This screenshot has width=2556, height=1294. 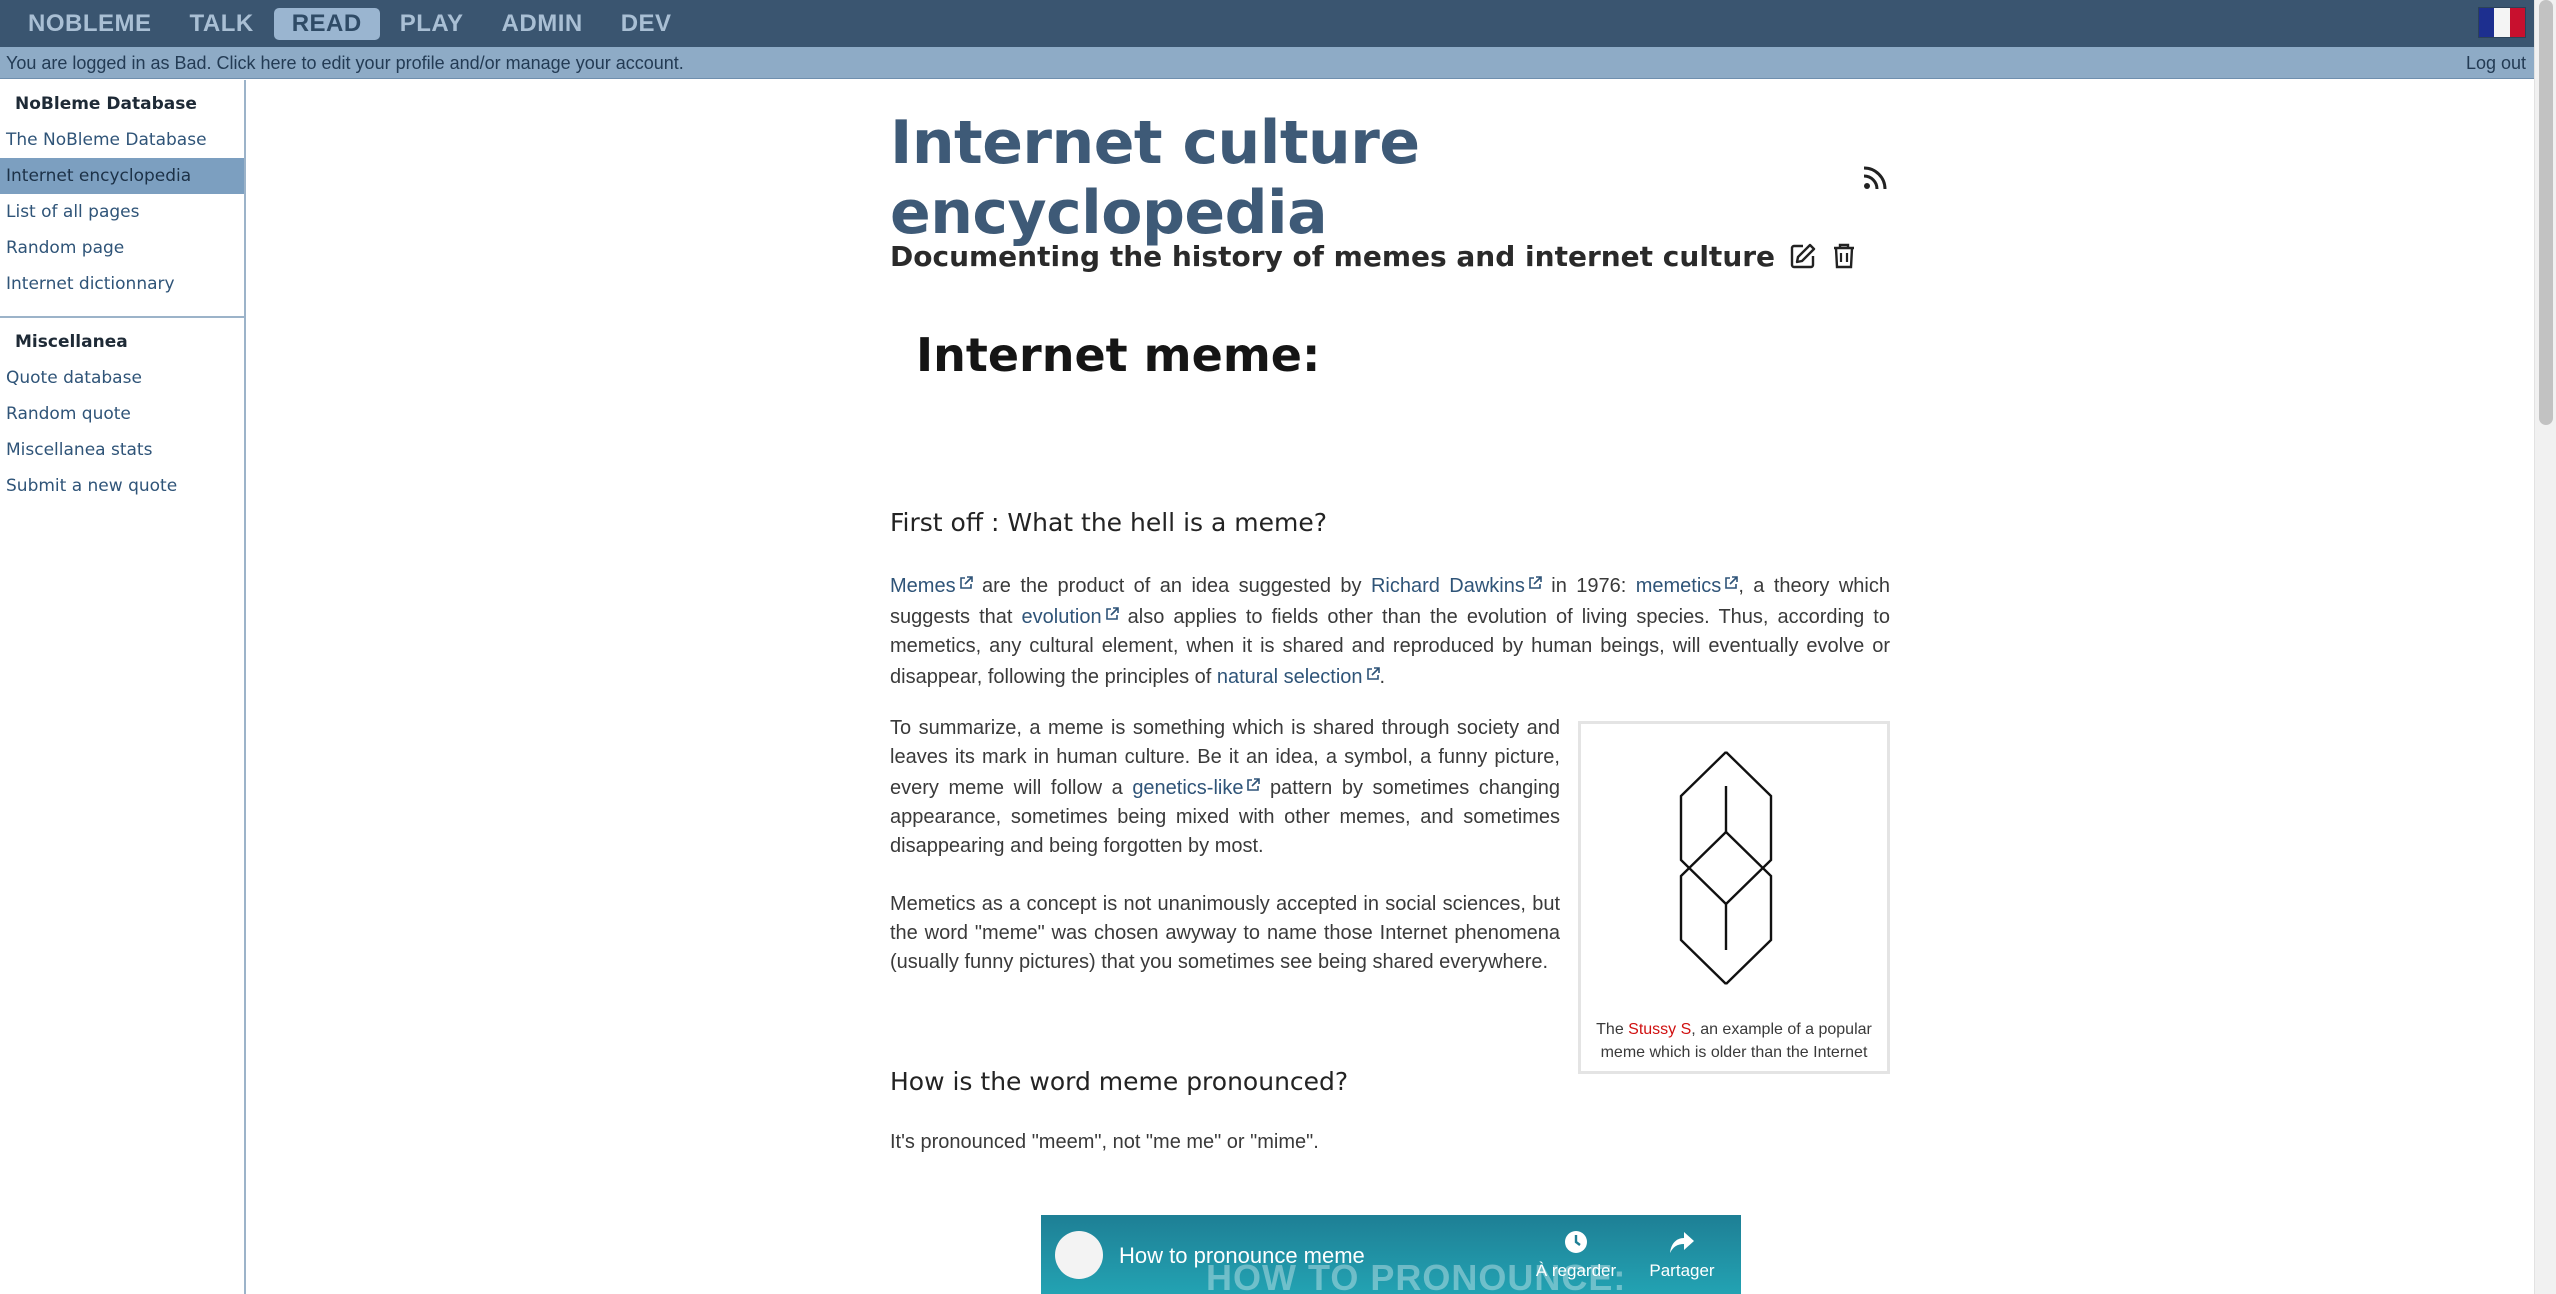 What do you see at coordinates (90, 24) in the screenshot?
I see `nav-nobleme: NOBLEME` at bounding box center [90, 24].